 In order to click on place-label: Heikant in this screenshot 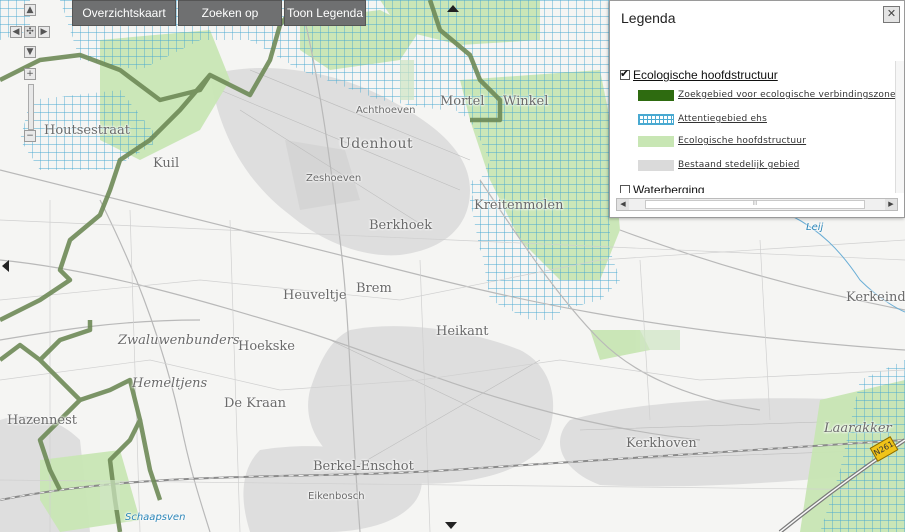, I will do `click(462, 331)`.